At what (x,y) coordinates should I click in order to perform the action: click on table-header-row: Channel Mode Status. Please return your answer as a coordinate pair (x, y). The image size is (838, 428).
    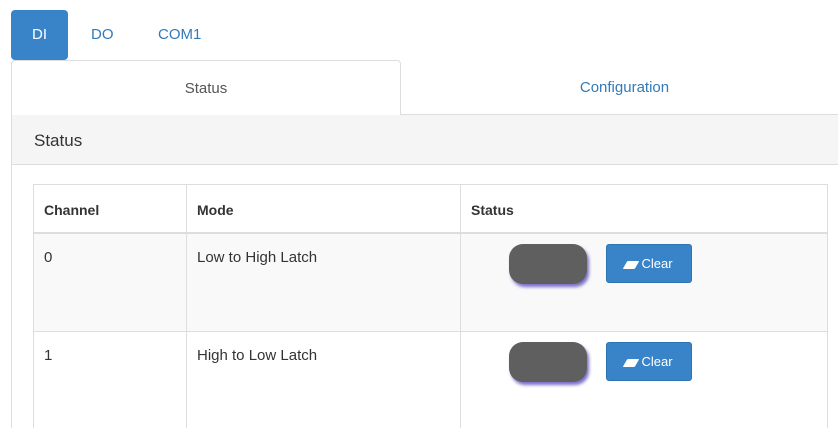
    Looking at the image, I should click on (430, 209).